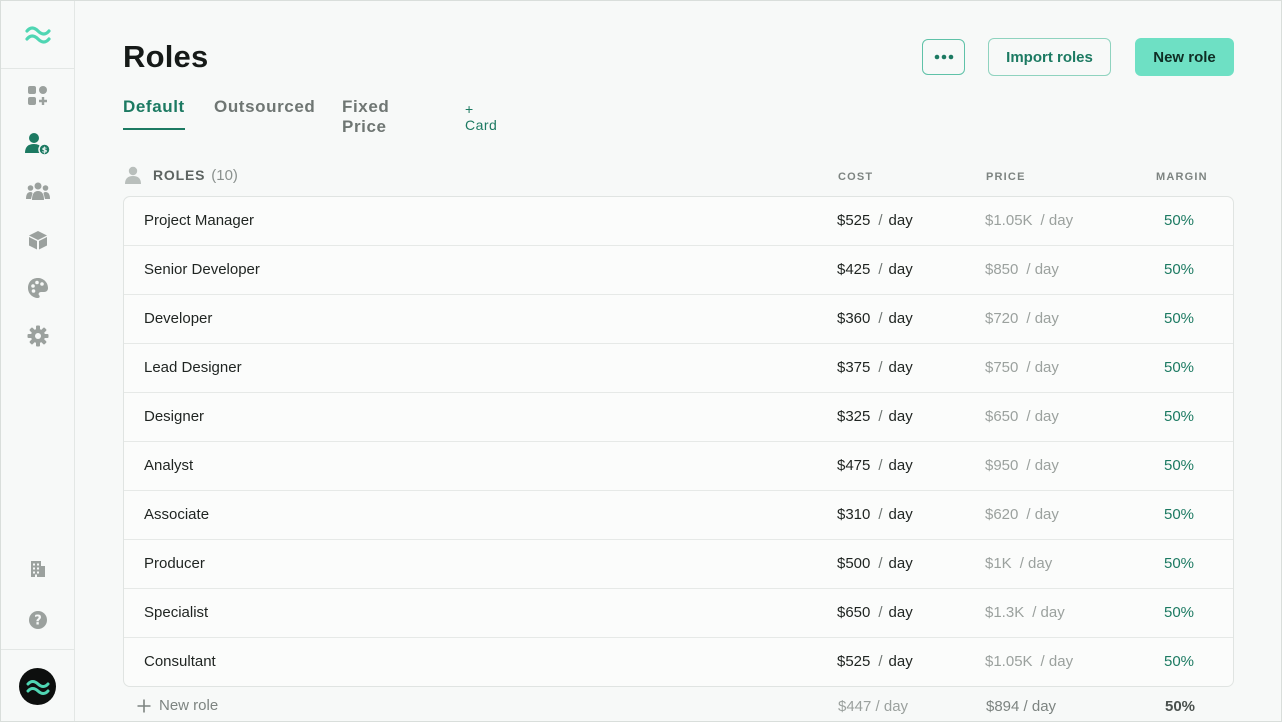 The image size is (1282, 722). I want to click on role-price: $1K / day, so click(1018, 563).